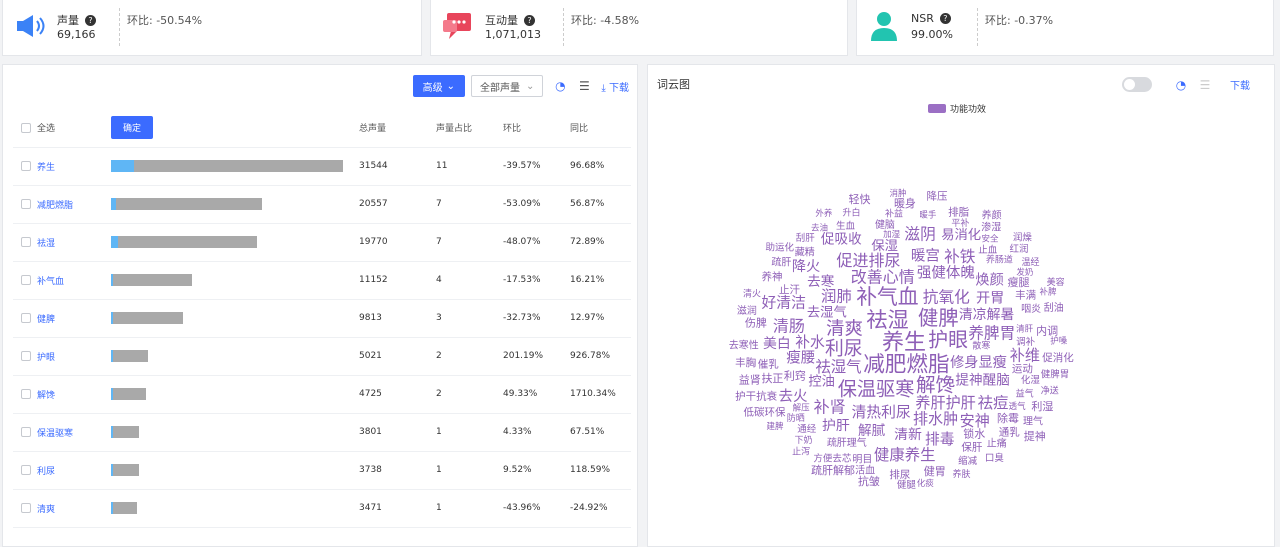 The image size is (1280, 547). I want to click on cloud-word: 护肝, so click(836, 426).